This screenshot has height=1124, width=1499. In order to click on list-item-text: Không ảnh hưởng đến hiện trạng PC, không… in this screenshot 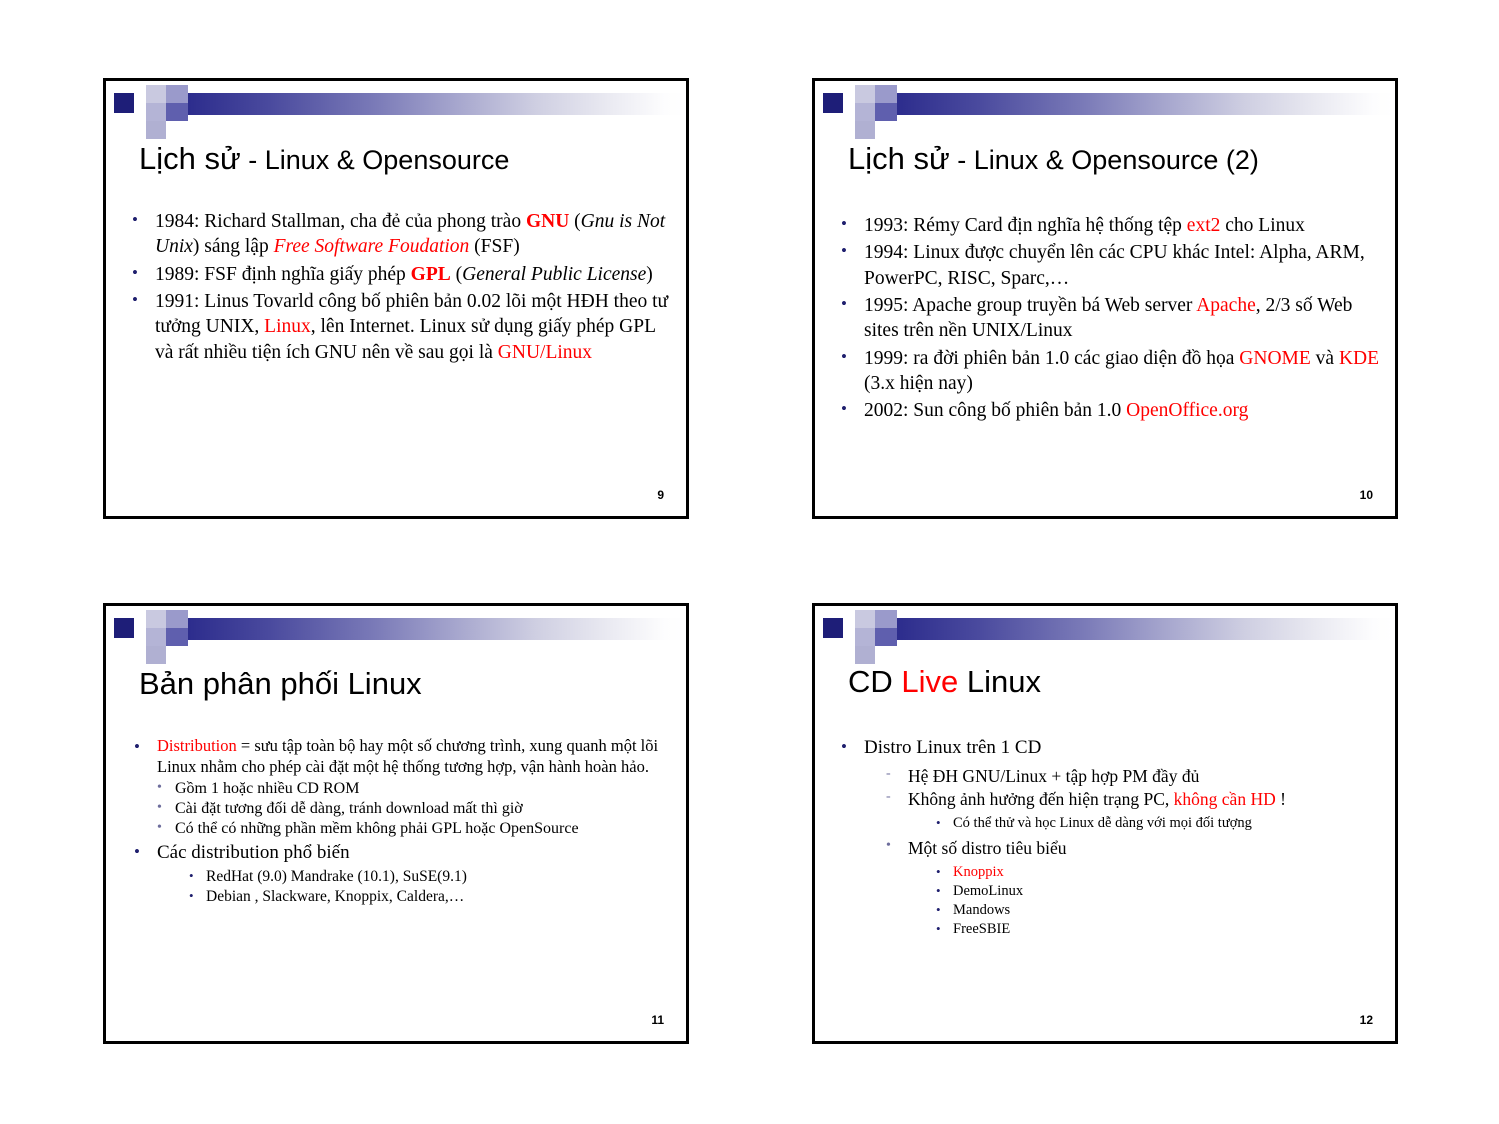, I will do `click(1097, 798)`.